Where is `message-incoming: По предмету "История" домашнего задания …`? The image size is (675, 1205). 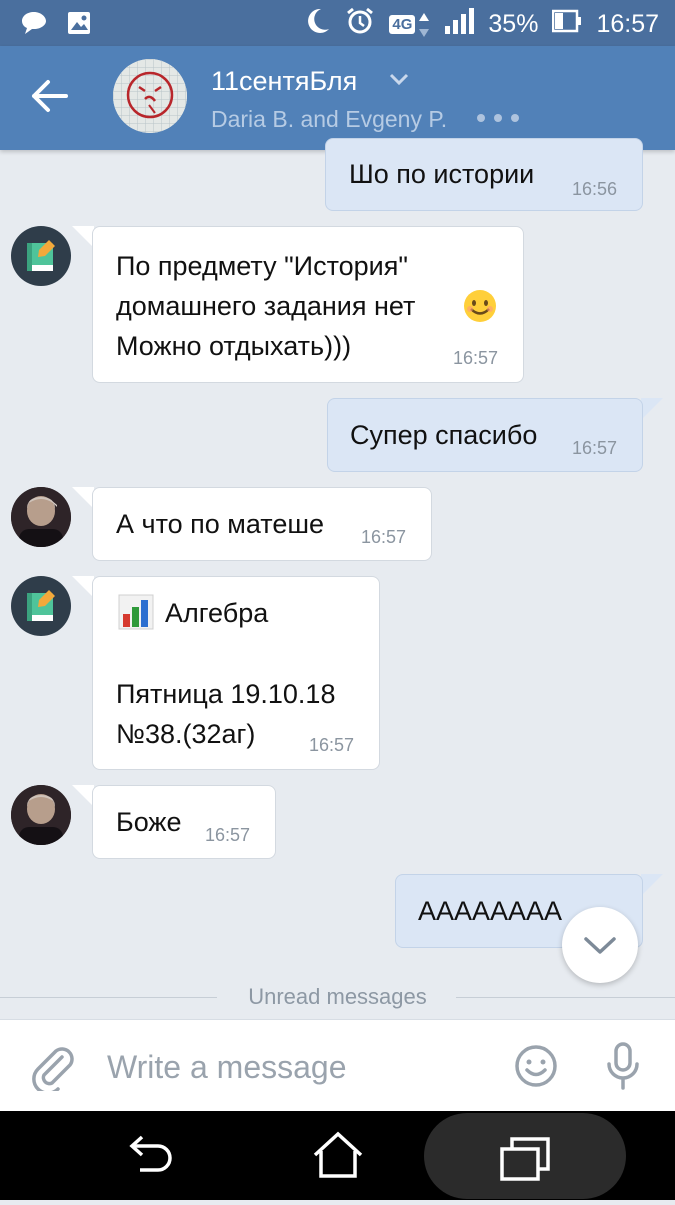 message-incoming: По предмету "История" домашнего задания … is located at coordinates (308, 304).